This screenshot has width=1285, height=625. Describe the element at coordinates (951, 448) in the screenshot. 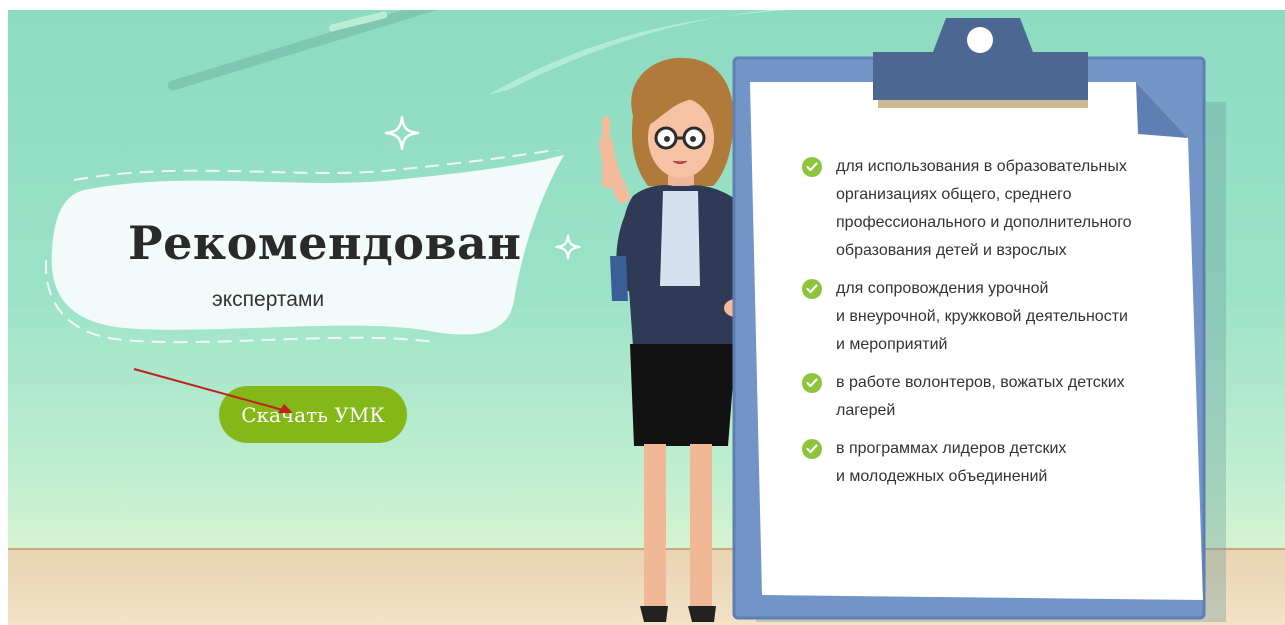

I see `list-item-text: в программах лидеров детских` at that location.